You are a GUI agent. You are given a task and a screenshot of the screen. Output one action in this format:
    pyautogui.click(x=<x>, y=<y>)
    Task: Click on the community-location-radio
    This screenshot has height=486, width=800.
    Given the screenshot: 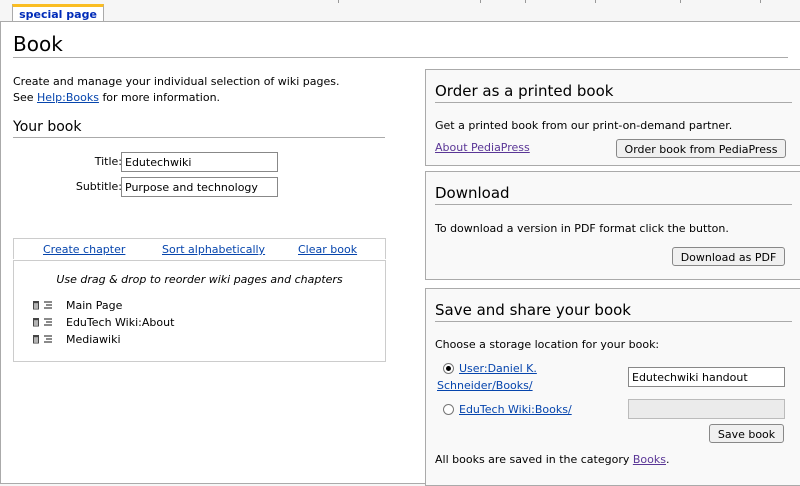 What is the action you would take?
    pyautogui.click(x=448, y=409)
    